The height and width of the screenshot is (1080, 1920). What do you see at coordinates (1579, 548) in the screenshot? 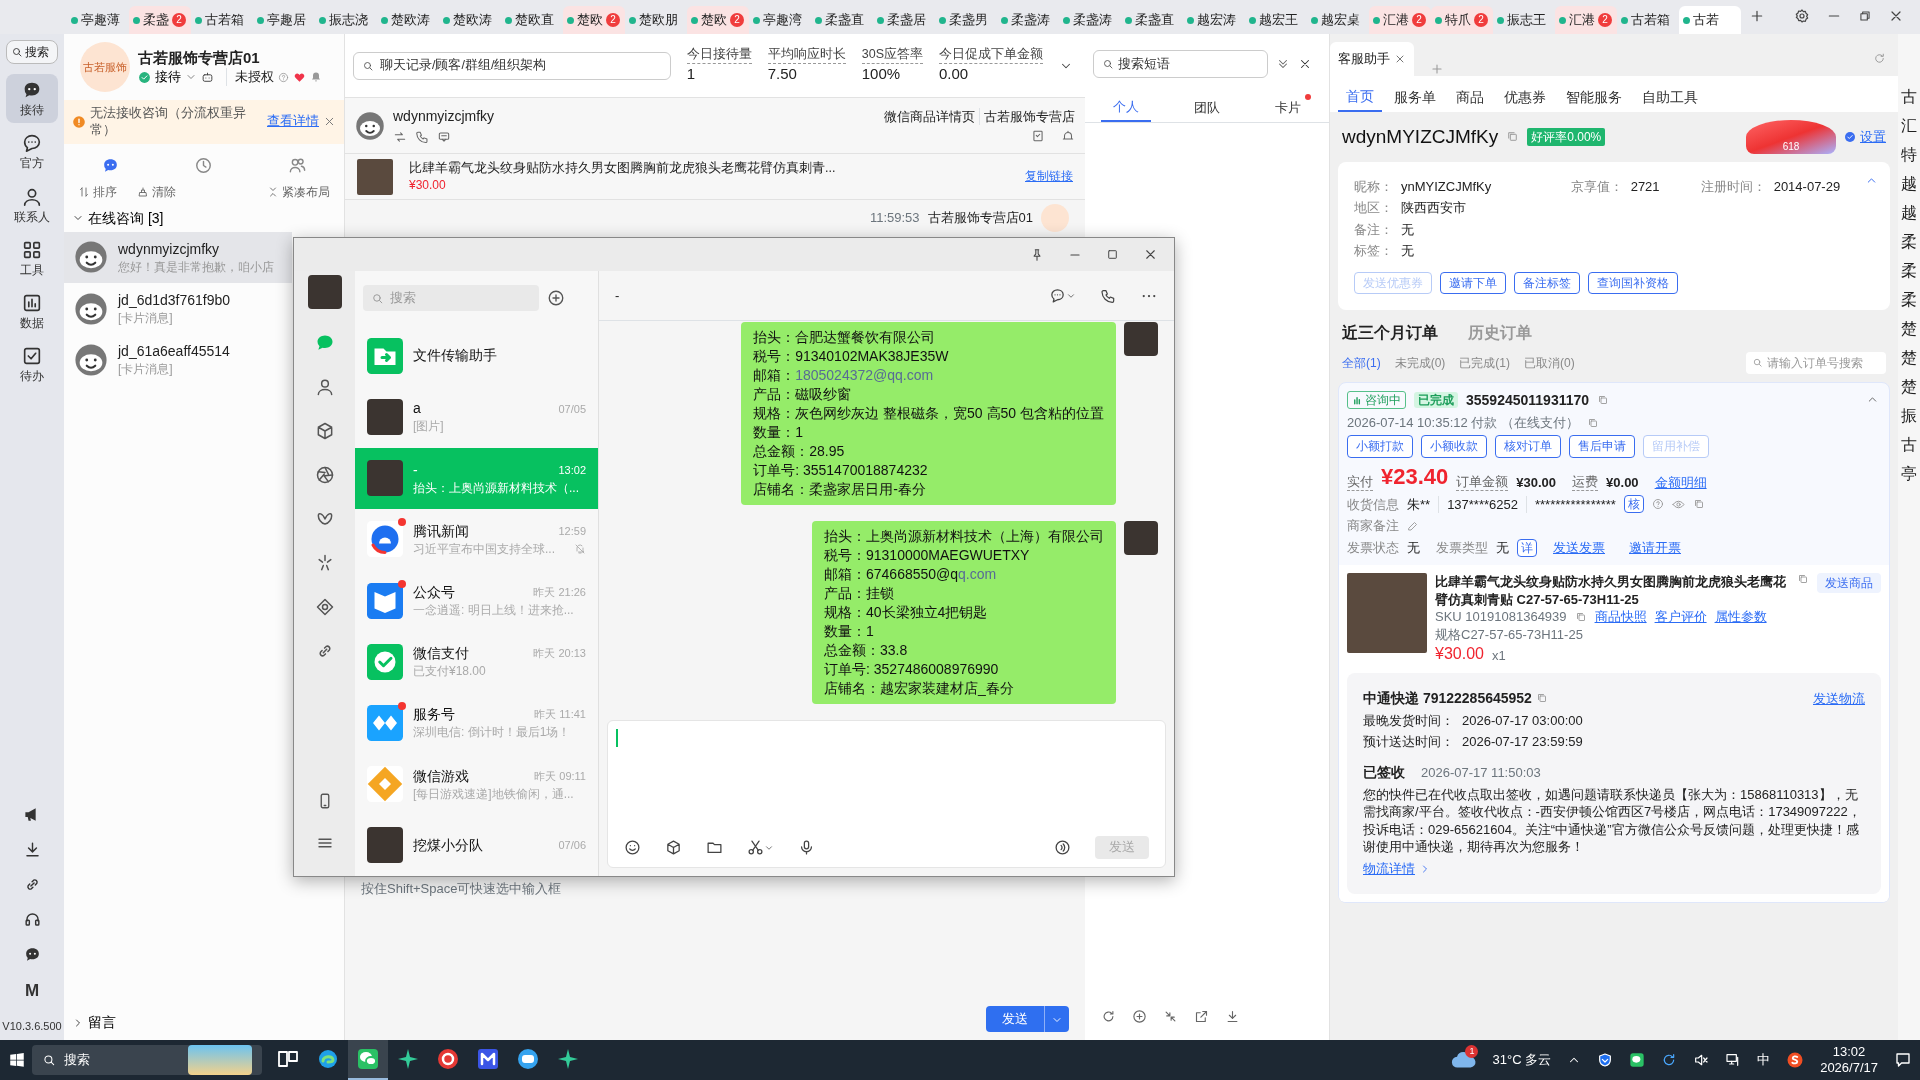
I see `send-invoice-link: 发送发票` at bounding box center [1579, 548].